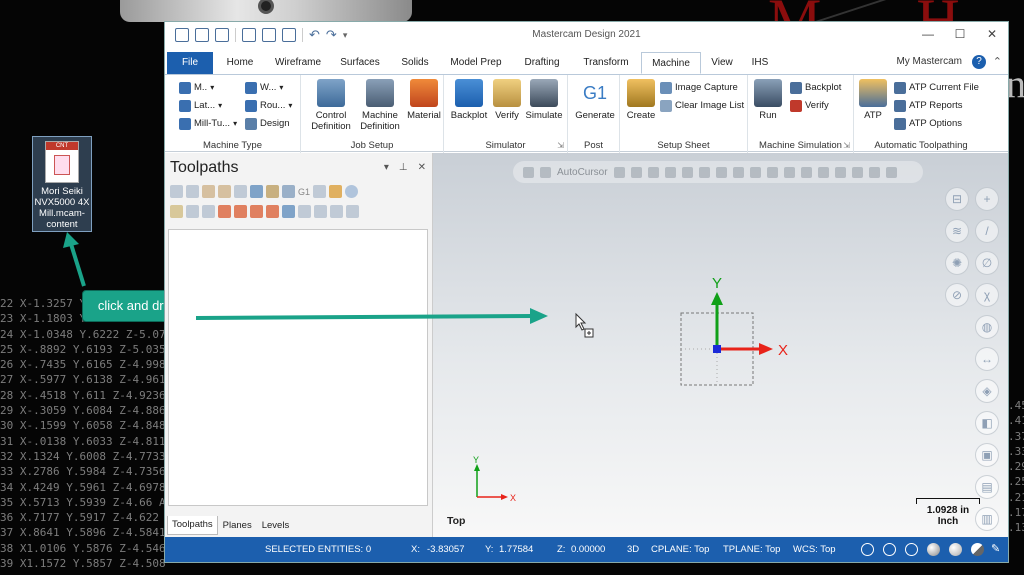 This screenshot has height=575, width=1024. What do you see at coordinates (71, 240) in the screenshot?
I see `arrow-to-file-head` at bounding box center [71, 240].